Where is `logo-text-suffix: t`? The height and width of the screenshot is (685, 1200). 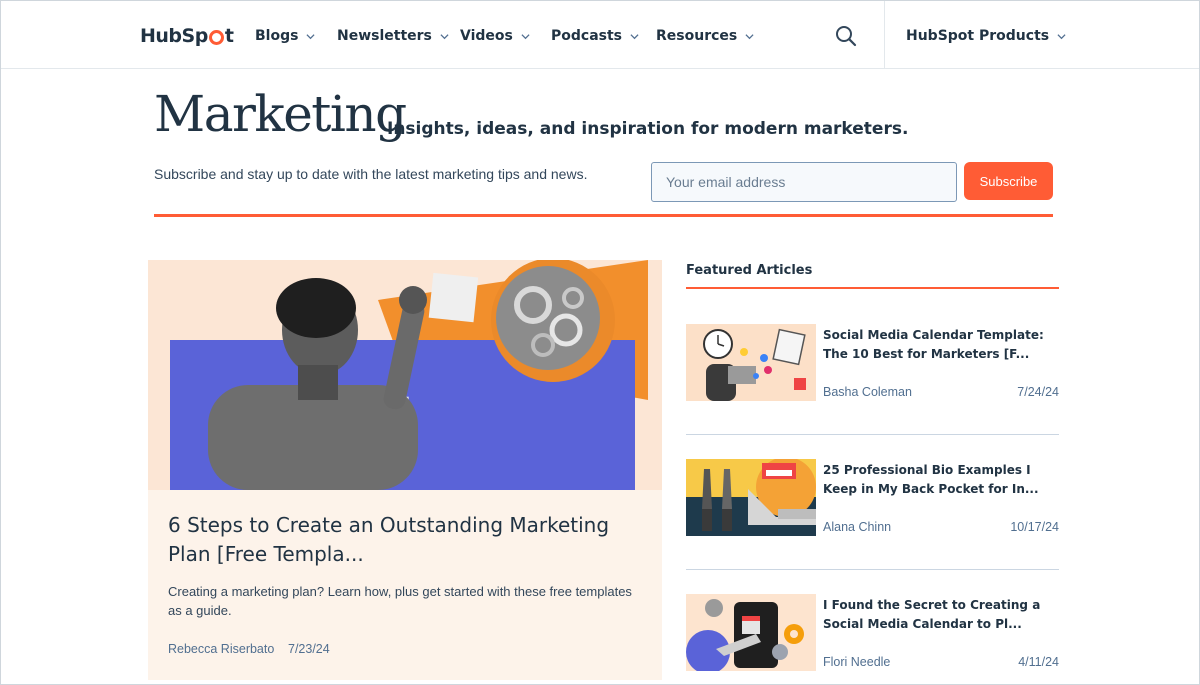 logo-text-suffix: t is located at coordinates (229, 36).